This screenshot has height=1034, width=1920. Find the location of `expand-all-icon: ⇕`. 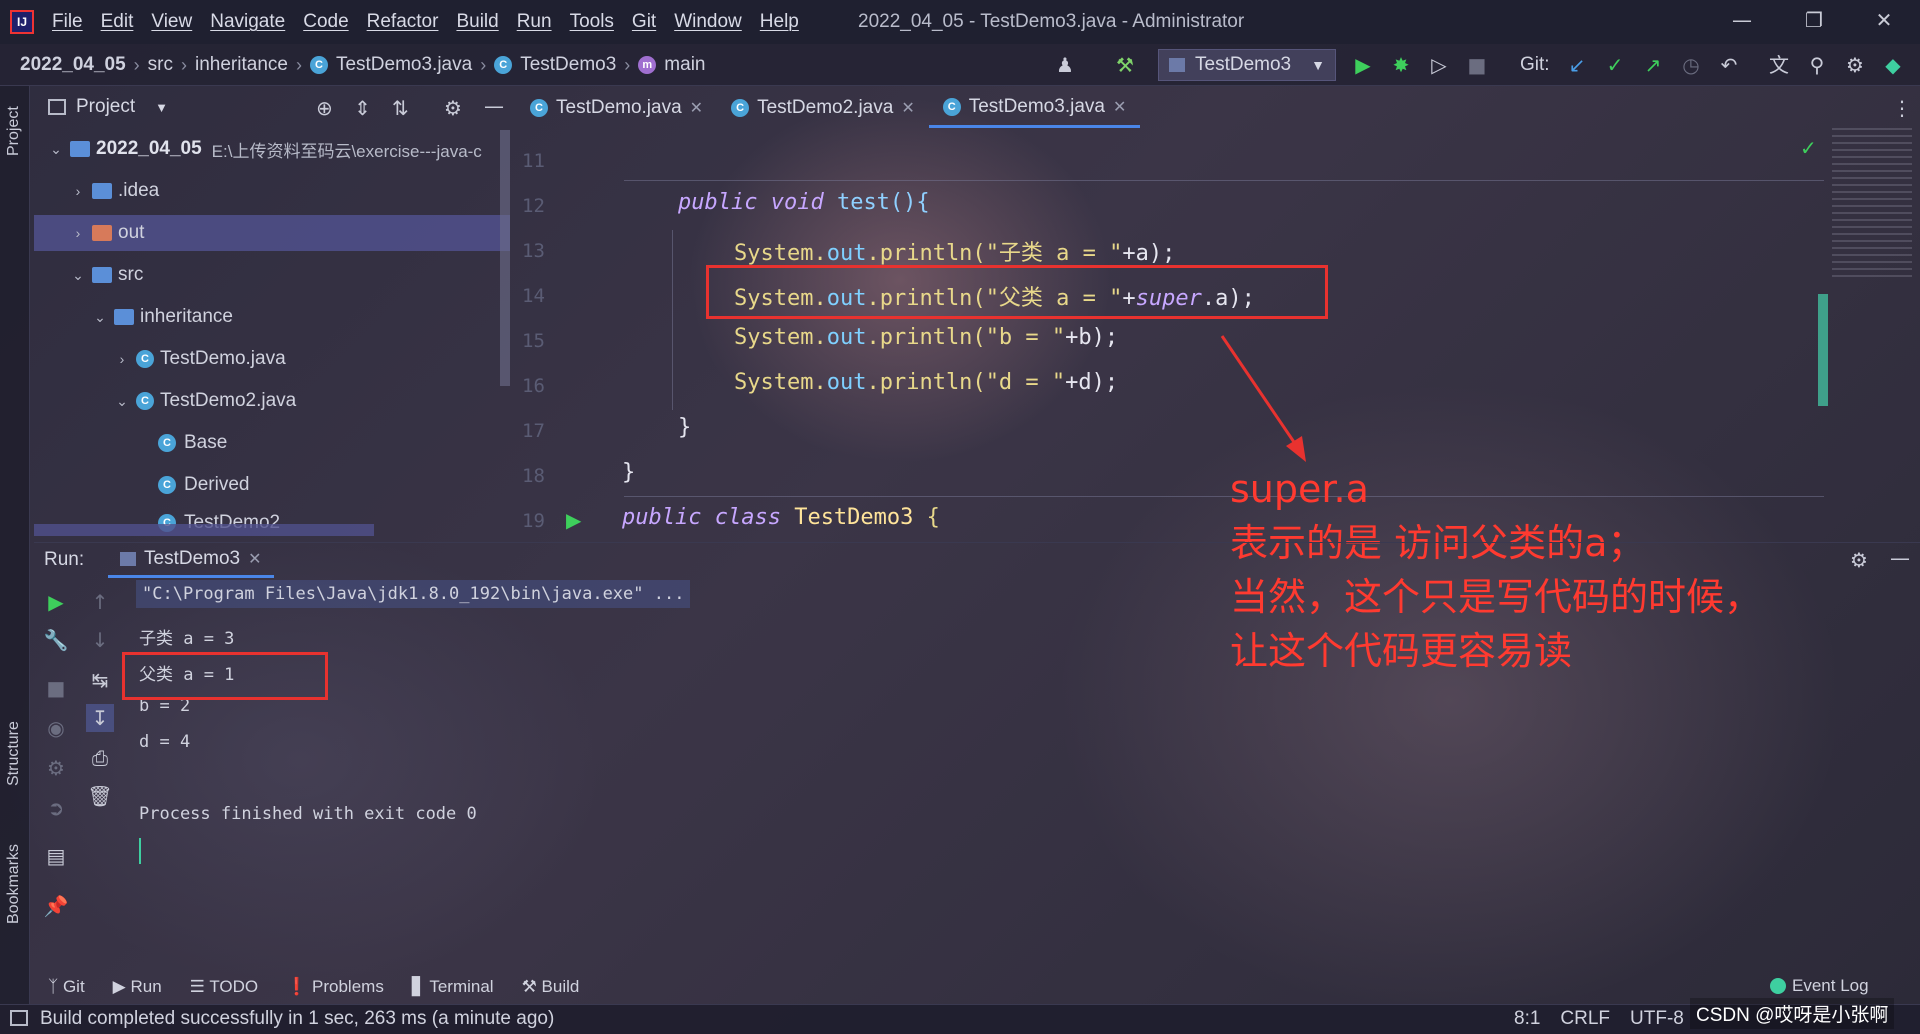

expand-all-icon: ⇕ is located at coordinates (362, 108).